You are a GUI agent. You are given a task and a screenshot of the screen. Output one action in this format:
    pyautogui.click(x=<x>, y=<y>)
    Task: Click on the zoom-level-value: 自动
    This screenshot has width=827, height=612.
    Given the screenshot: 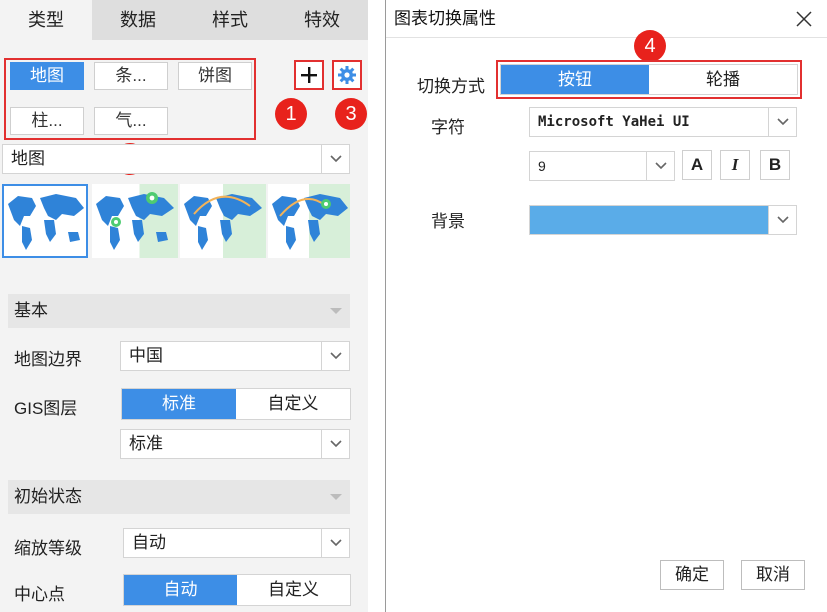 What is the action you would take?
    pyautogui.click(x=149, y=542)
    